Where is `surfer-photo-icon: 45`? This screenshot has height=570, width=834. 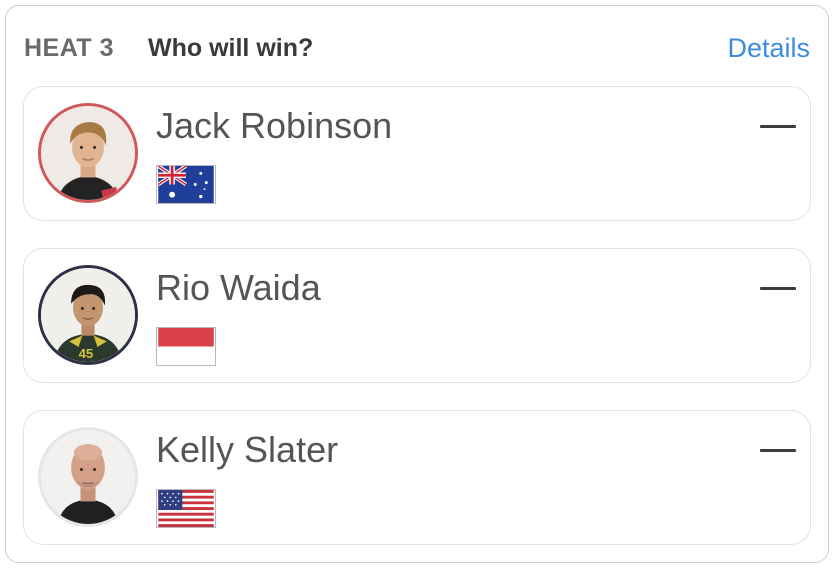 surfer-photo-icon: 45 is located at coordinates (88, 315).